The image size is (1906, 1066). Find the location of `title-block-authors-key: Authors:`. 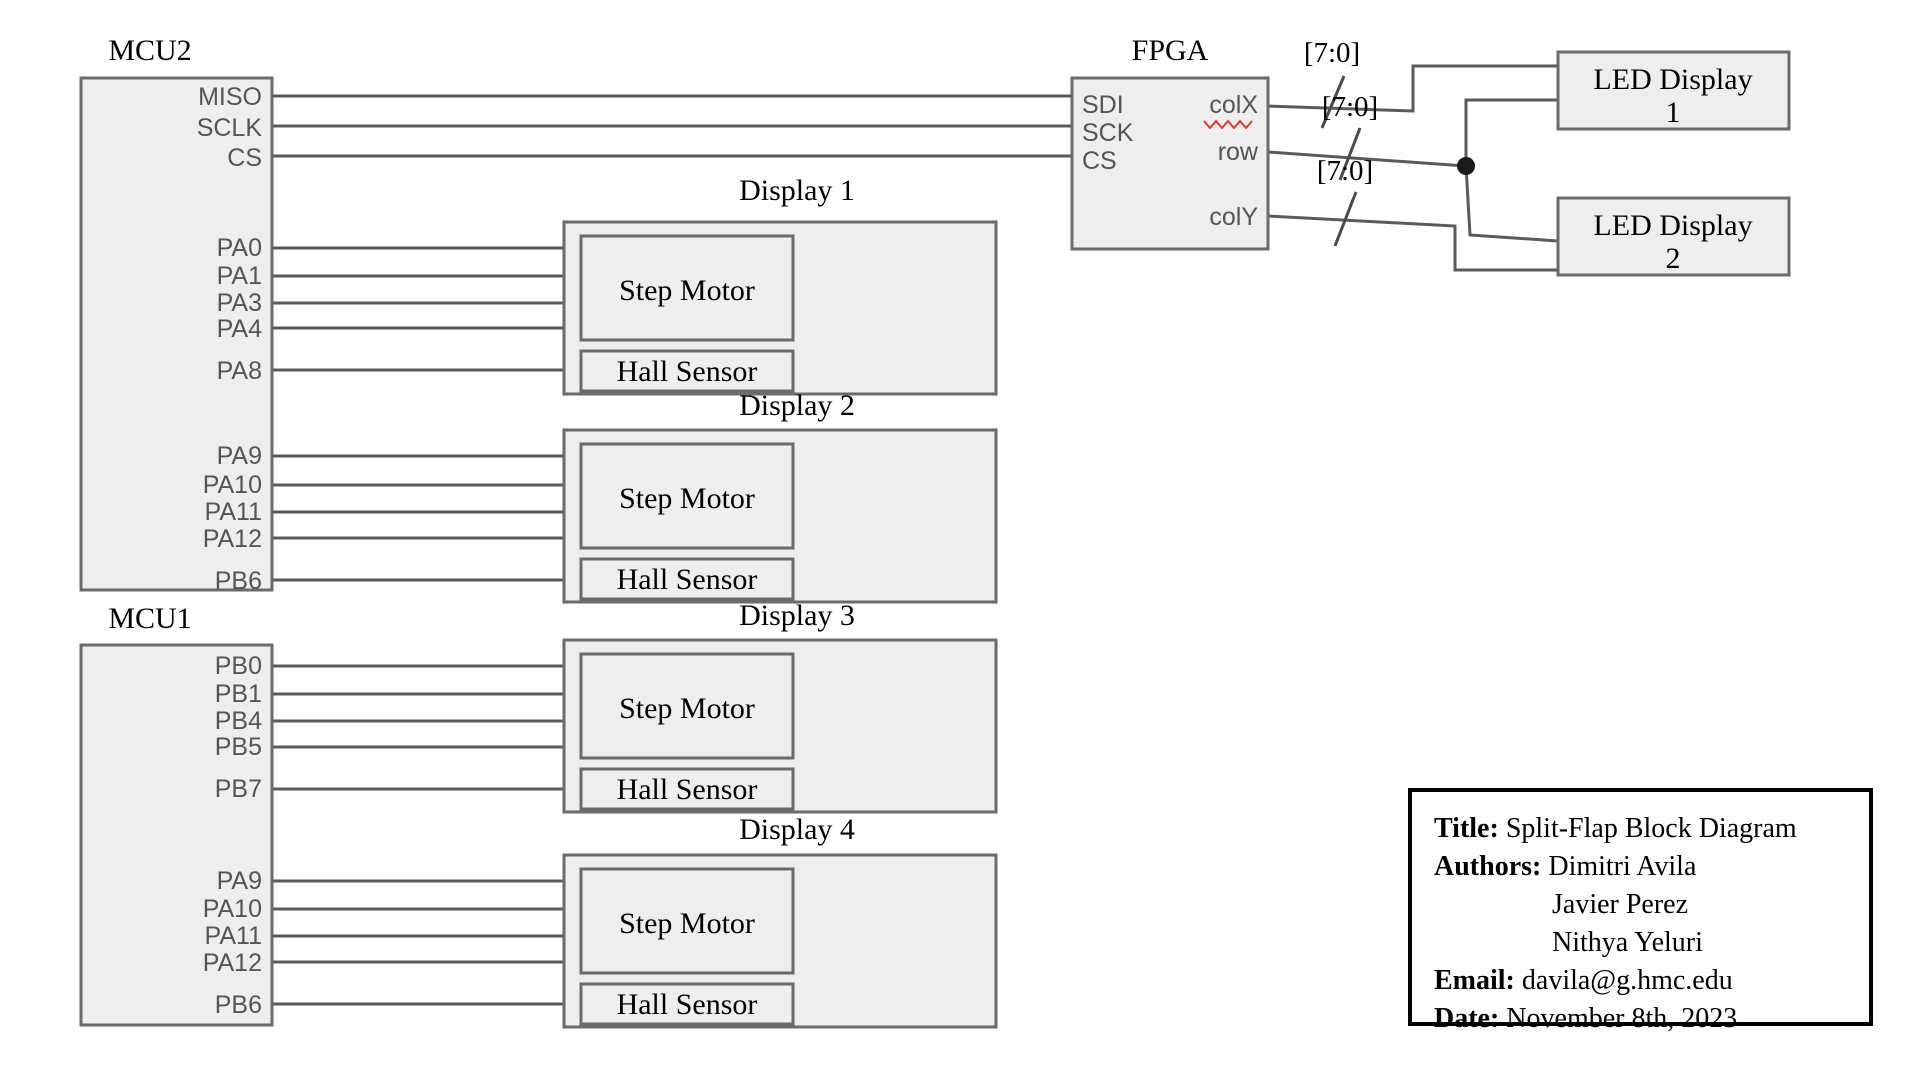

title-block-authors-key: Authors: is located at coordinates (1488, 866).